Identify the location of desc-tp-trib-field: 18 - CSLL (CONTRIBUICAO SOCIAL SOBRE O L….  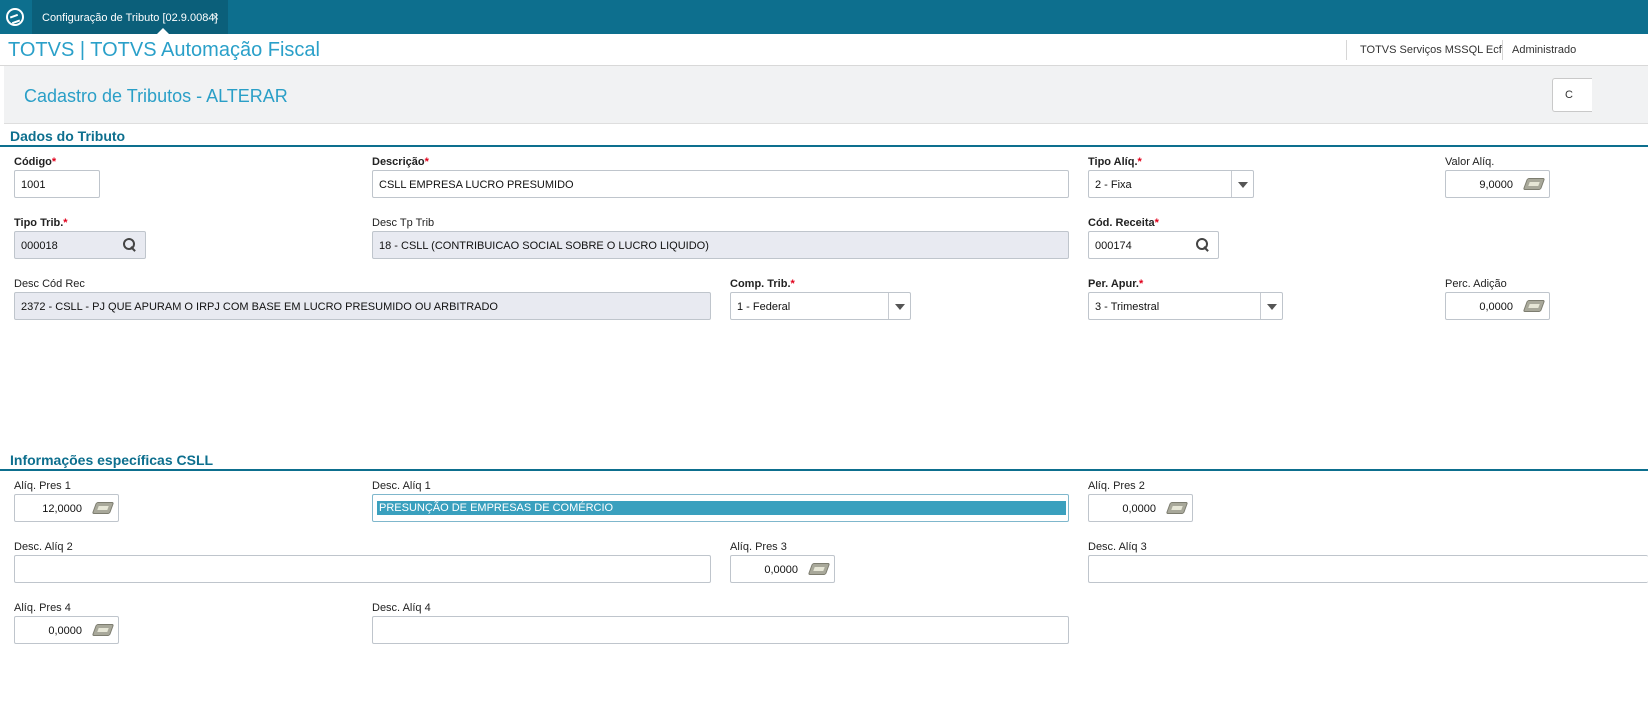
(720, 245).